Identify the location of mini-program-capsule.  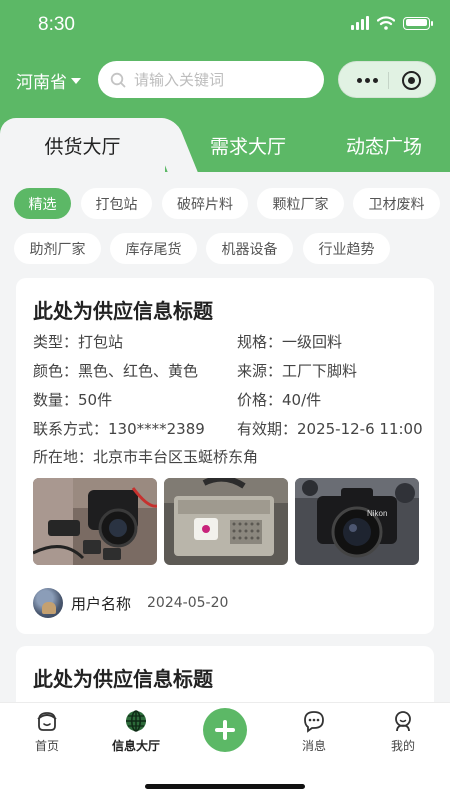
(387, 79).